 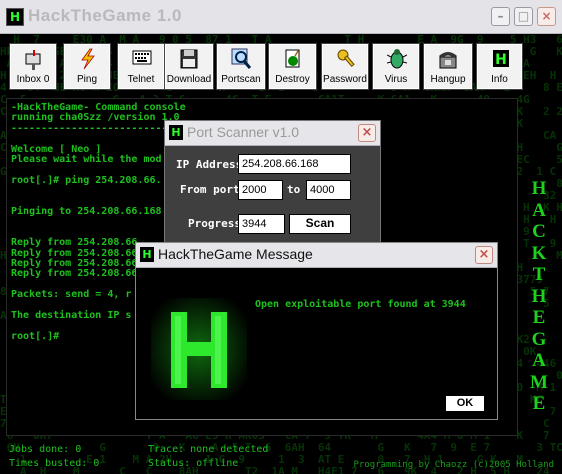 I want to click on trace-text: Trace: none detected, so click(x=208, y=449).